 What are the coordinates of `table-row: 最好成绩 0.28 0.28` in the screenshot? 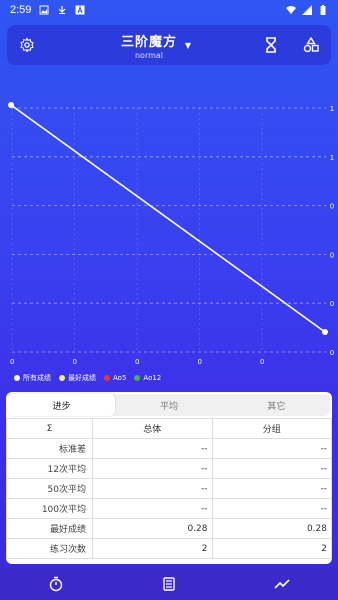 It's located at (169, 528).